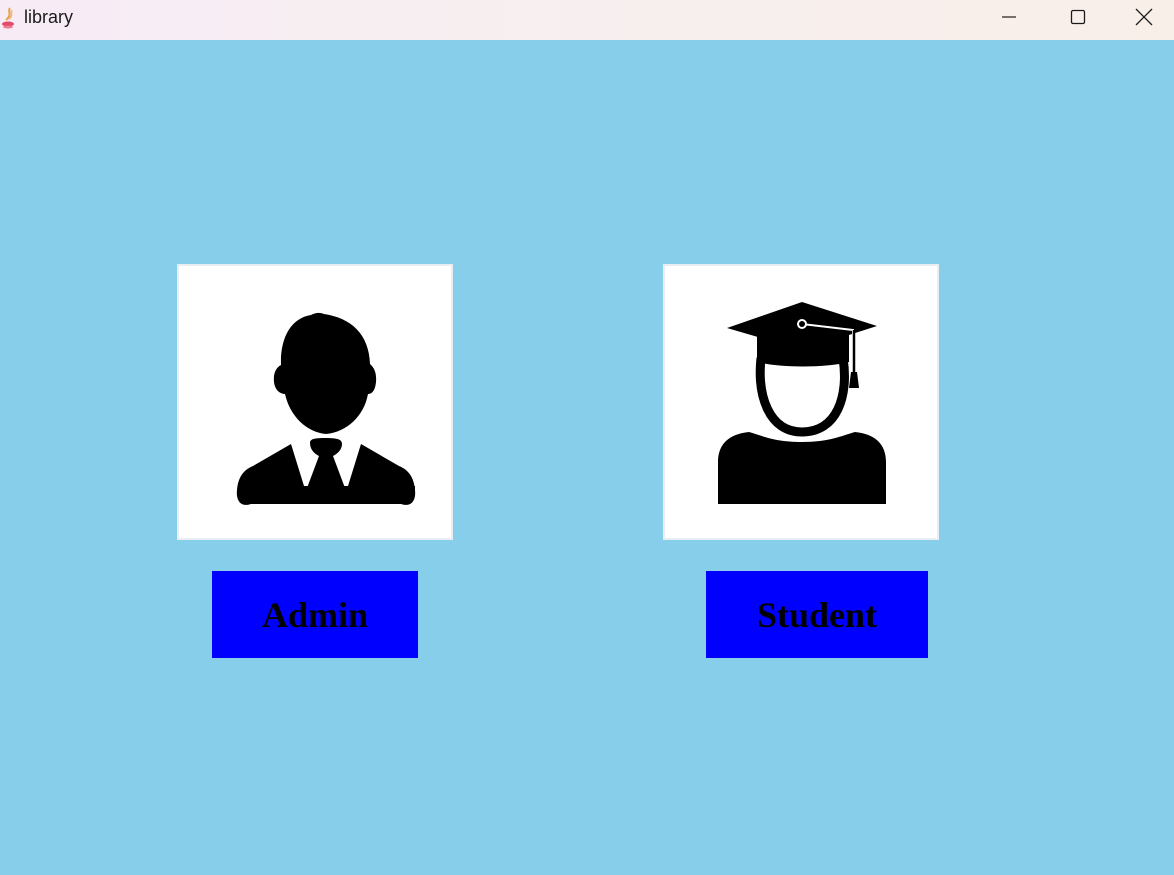 This screenshot has width=1174, height=875. Describe the element at coordinates (587, 20) in the screenshot. I see `title-bar: library` at that location.